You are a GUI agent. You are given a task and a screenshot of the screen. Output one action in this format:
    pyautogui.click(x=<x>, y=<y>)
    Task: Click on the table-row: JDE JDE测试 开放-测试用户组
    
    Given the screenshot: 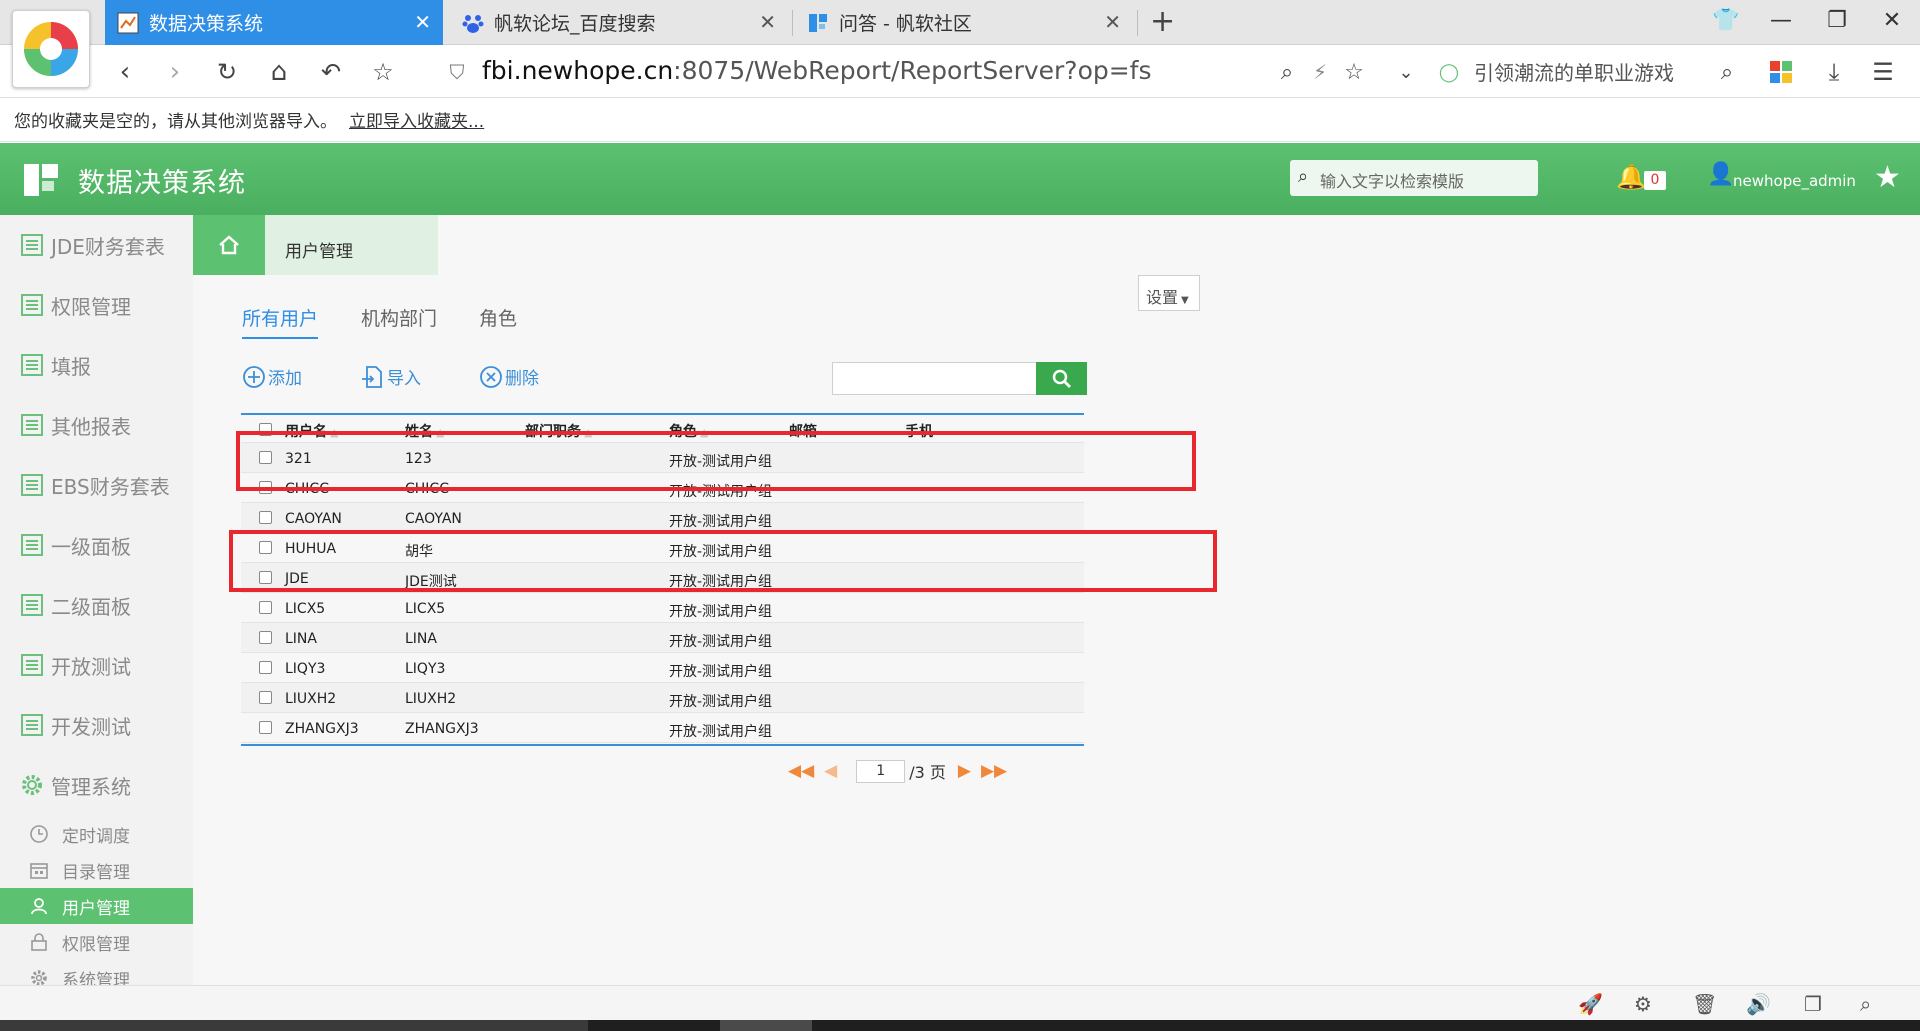 What is the action you would take?
    pyautogui.click(x=662, y=578)
    